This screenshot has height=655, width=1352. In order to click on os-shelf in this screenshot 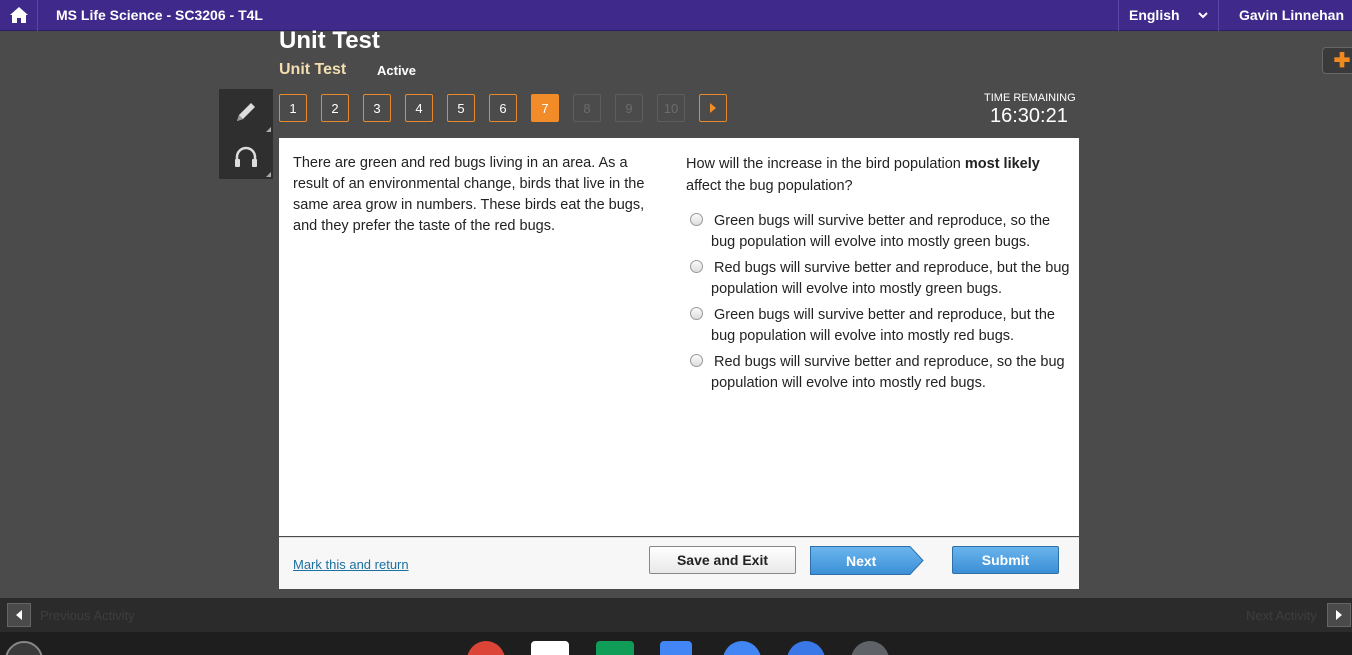, I will do `click(676, 643)`.